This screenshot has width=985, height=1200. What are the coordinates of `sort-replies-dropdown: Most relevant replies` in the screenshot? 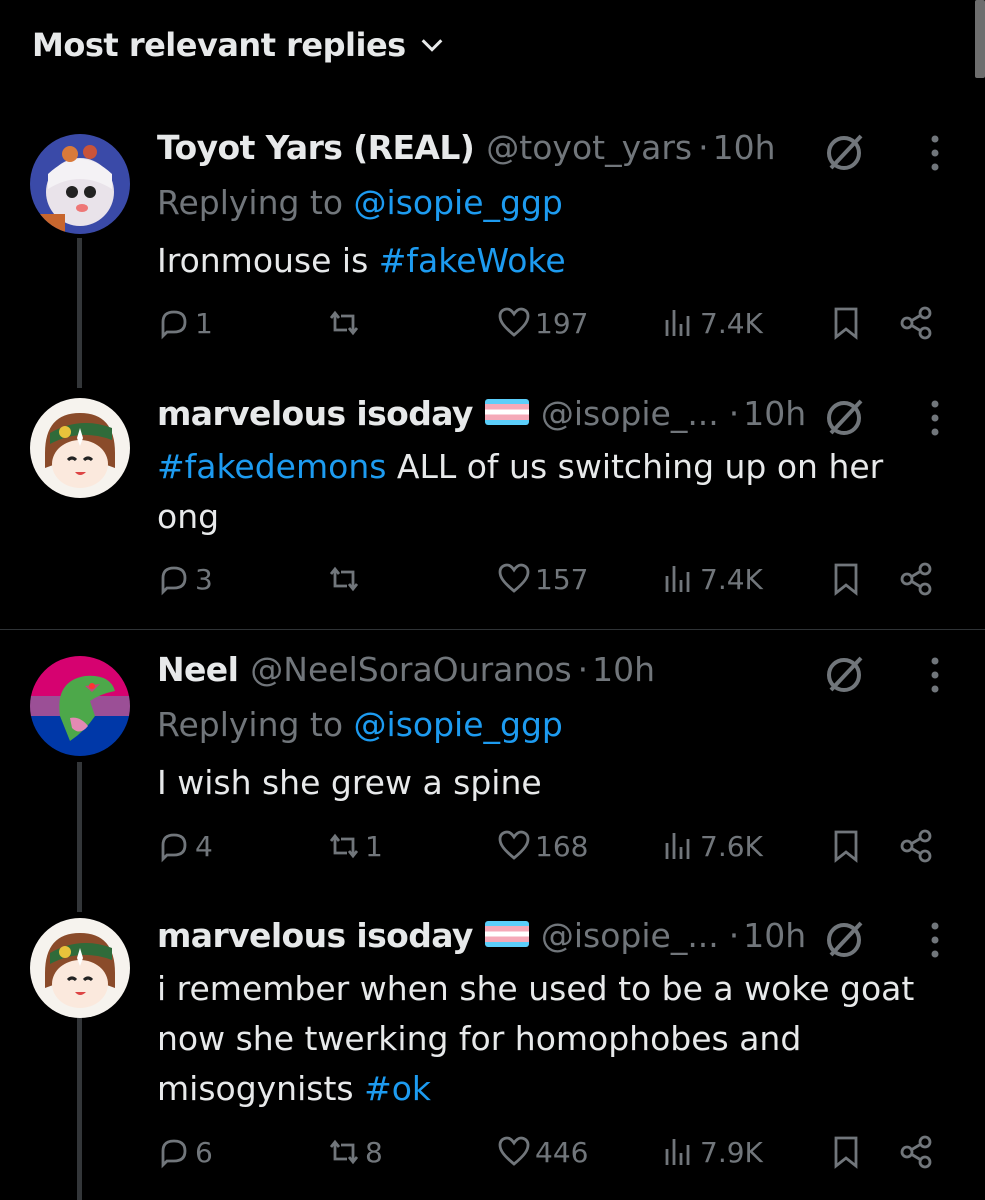 It's located at (239, 45).